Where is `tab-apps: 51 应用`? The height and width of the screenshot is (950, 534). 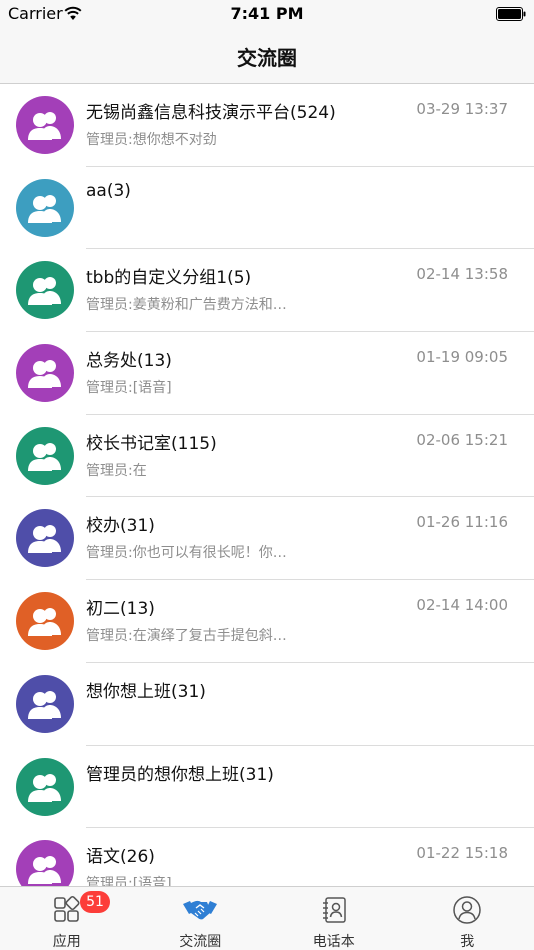
tab-apps: 51 应用 is located at coordinates (67, 918).